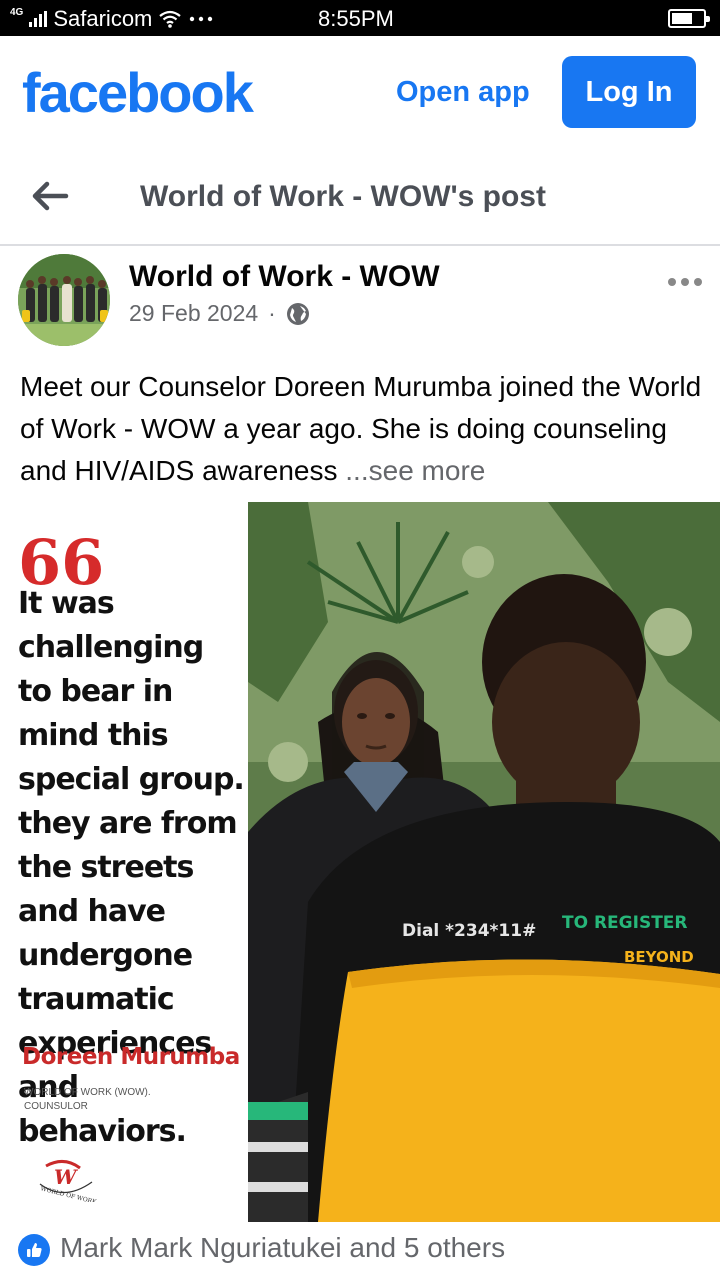 Image resolution: width=720 pixels, height=1280 pixels. What do you see at coordinates (629, 92) in the screenshot?
I see `login-button: Log In` at bounding box center [629, 92].